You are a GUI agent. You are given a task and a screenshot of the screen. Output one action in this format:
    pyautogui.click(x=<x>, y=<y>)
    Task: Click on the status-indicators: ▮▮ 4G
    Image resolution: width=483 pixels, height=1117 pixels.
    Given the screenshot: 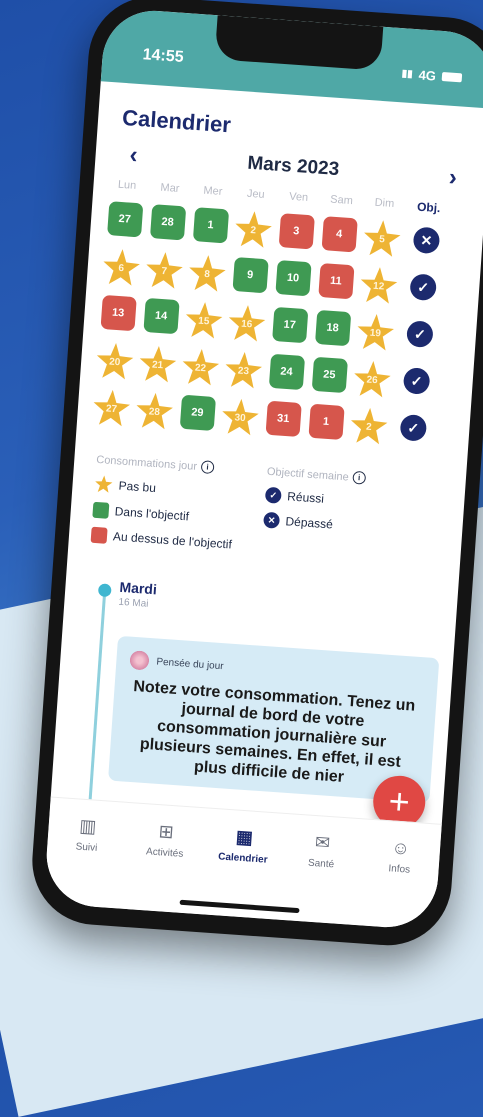 What is the action you would take?
    pyautogui.click(x=432, y=75)
    